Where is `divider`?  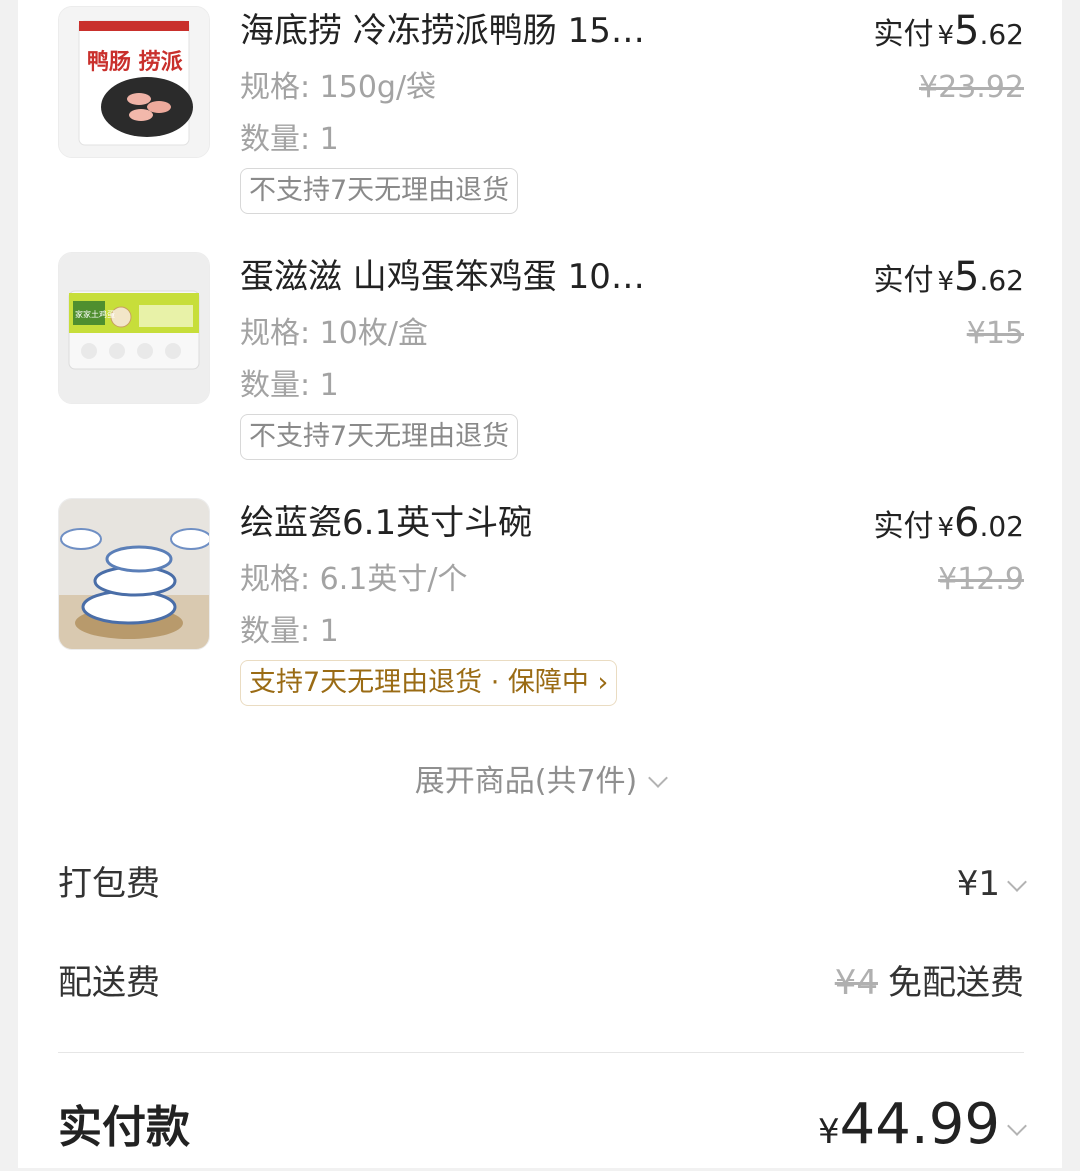
divider is located at coordinates (541, 1052).